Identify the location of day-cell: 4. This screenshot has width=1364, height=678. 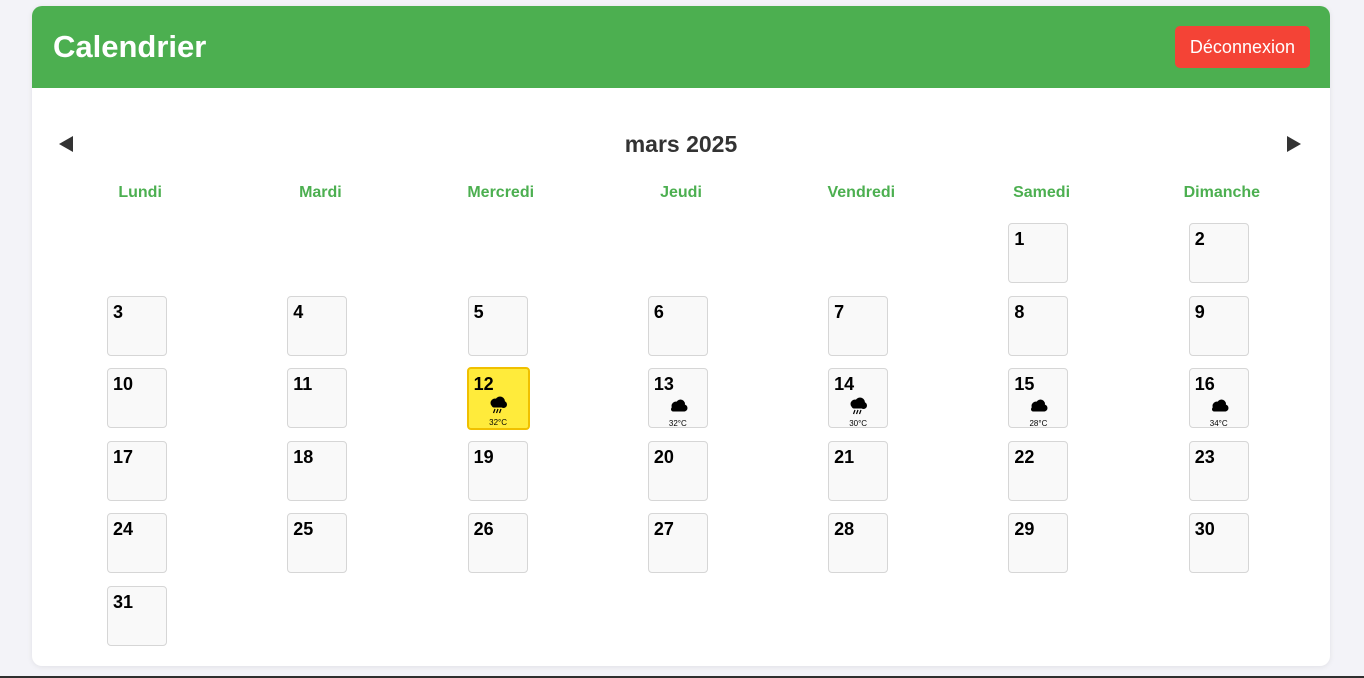
(317, 325).